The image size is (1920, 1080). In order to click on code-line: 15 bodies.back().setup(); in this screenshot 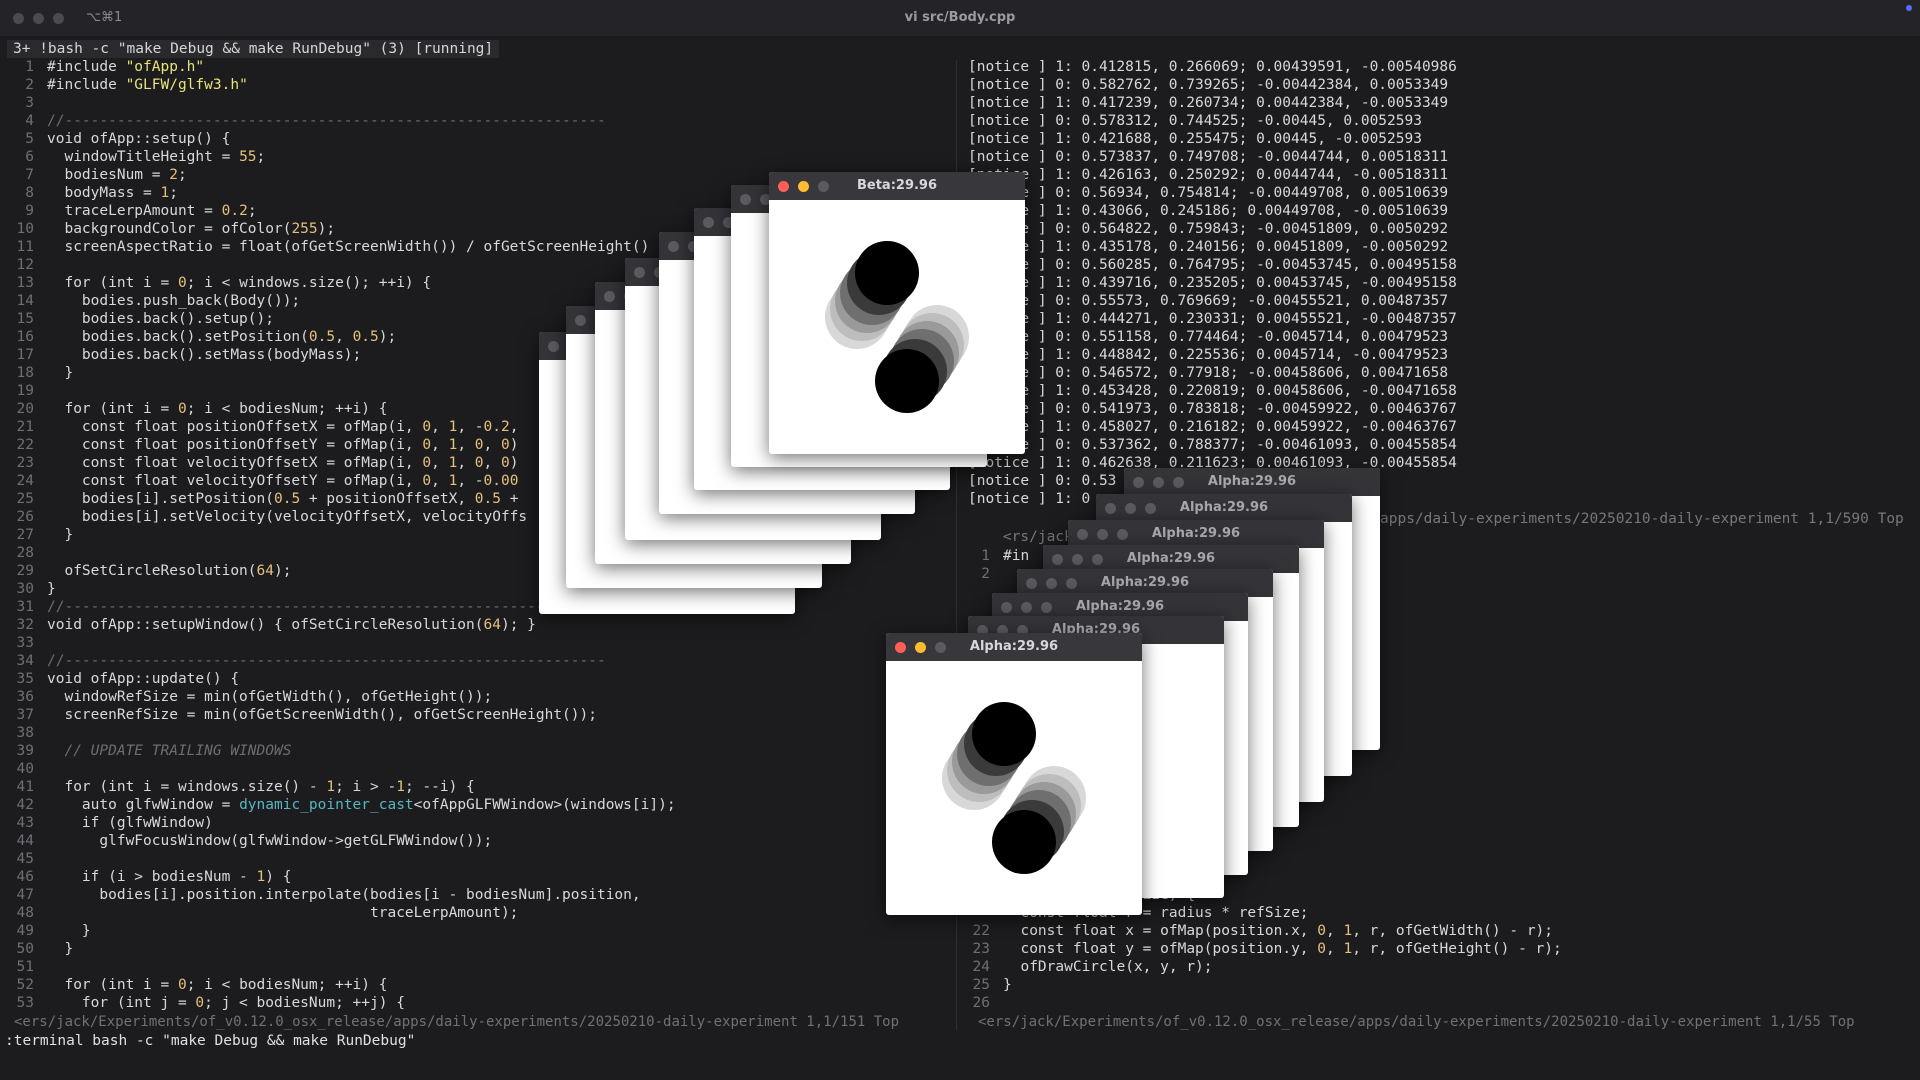, I will do `click(140, 319)`.